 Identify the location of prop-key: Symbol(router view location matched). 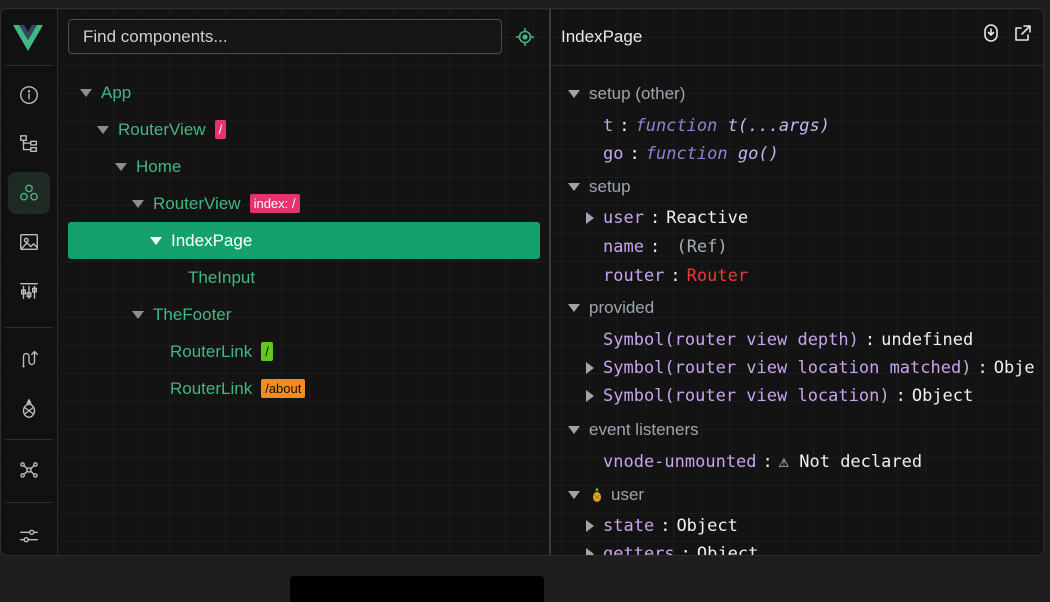
(787, 368).